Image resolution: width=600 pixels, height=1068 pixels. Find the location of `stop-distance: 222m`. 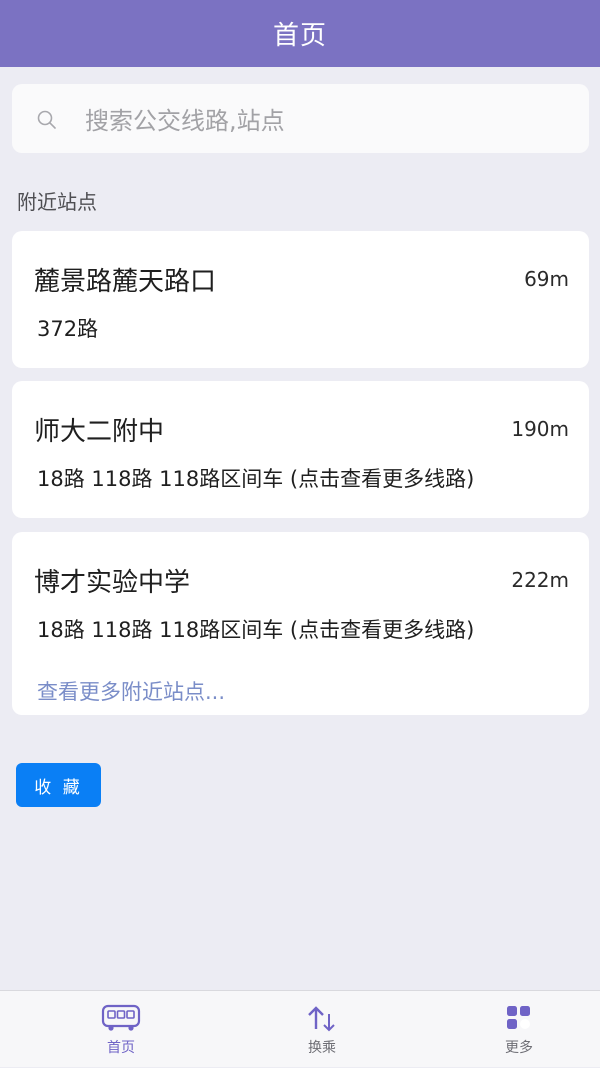

stop-distance: 222m is located at coordinates (540, 580).